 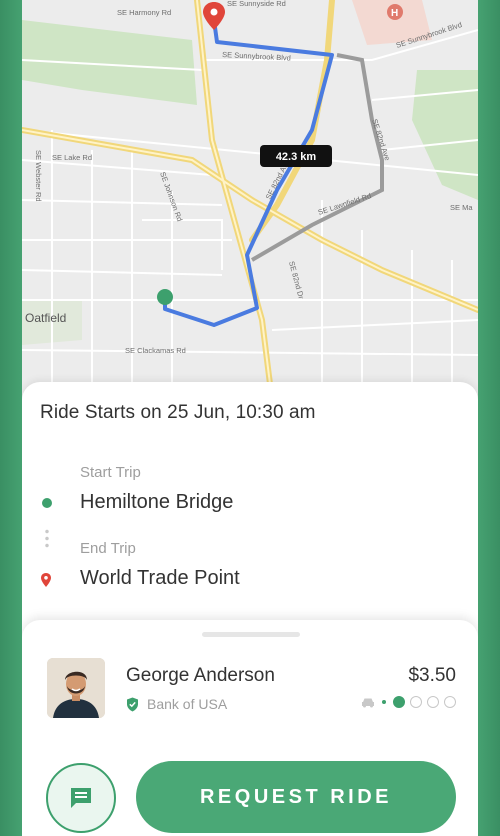 I want to click on driver-bank-row: Bank of USA, so click(x=176, y=704).